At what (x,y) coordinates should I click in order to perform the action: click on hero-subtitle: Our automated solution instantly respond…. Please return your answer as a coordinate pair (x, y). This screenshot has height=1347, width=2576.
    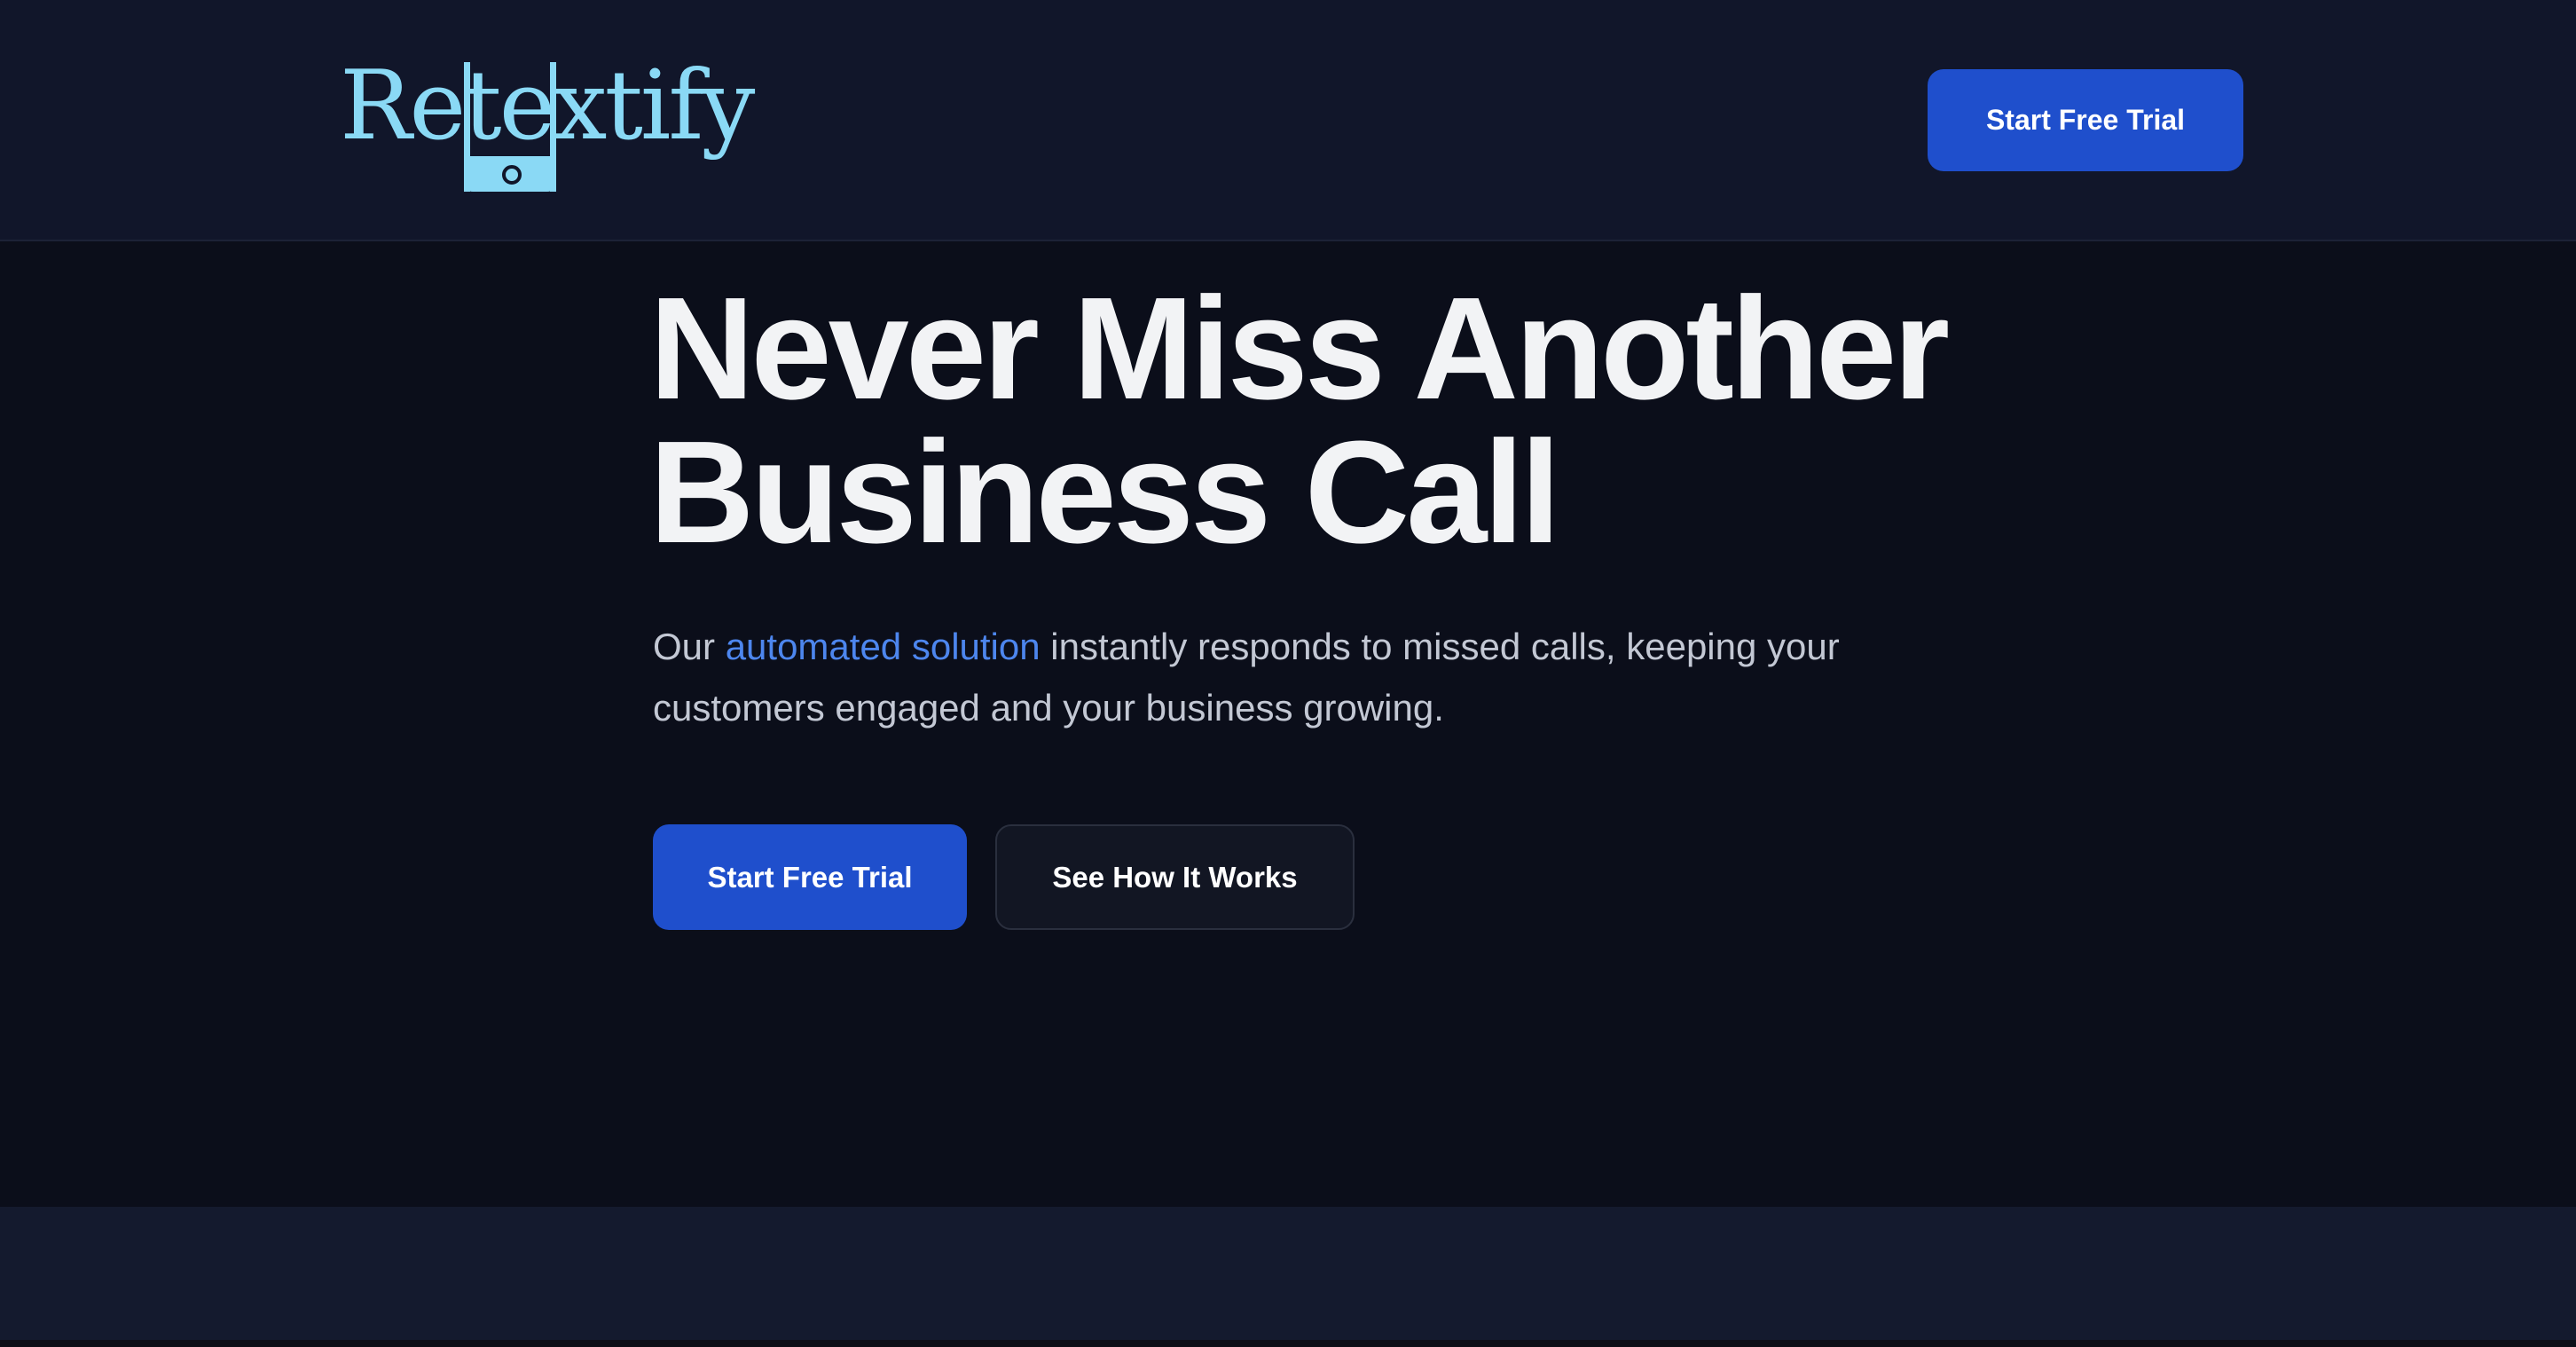
    Looking at the image, I should click on (1247, 677).